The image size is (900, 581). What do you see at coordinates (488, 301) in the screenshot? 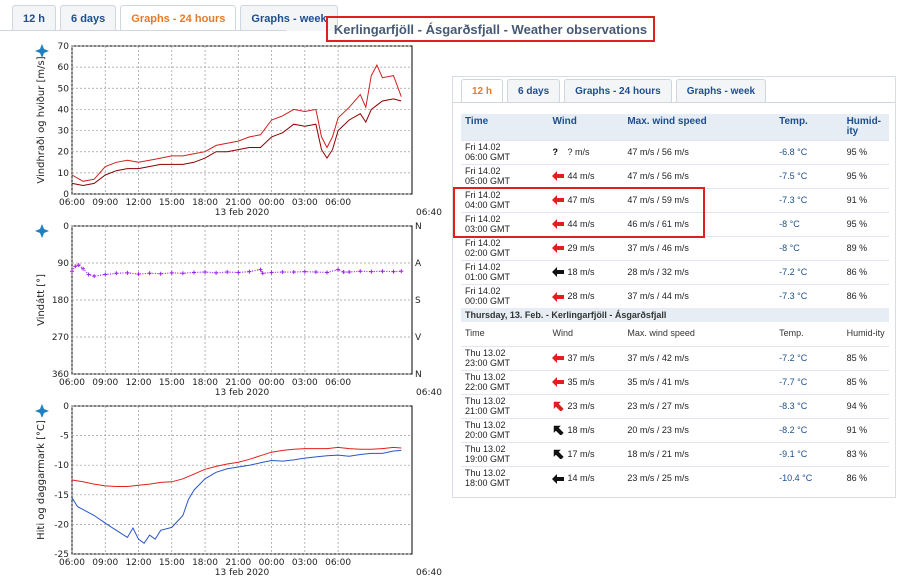
I see `row-hour: 00:00 GMT` at bounding box center [488, 301].